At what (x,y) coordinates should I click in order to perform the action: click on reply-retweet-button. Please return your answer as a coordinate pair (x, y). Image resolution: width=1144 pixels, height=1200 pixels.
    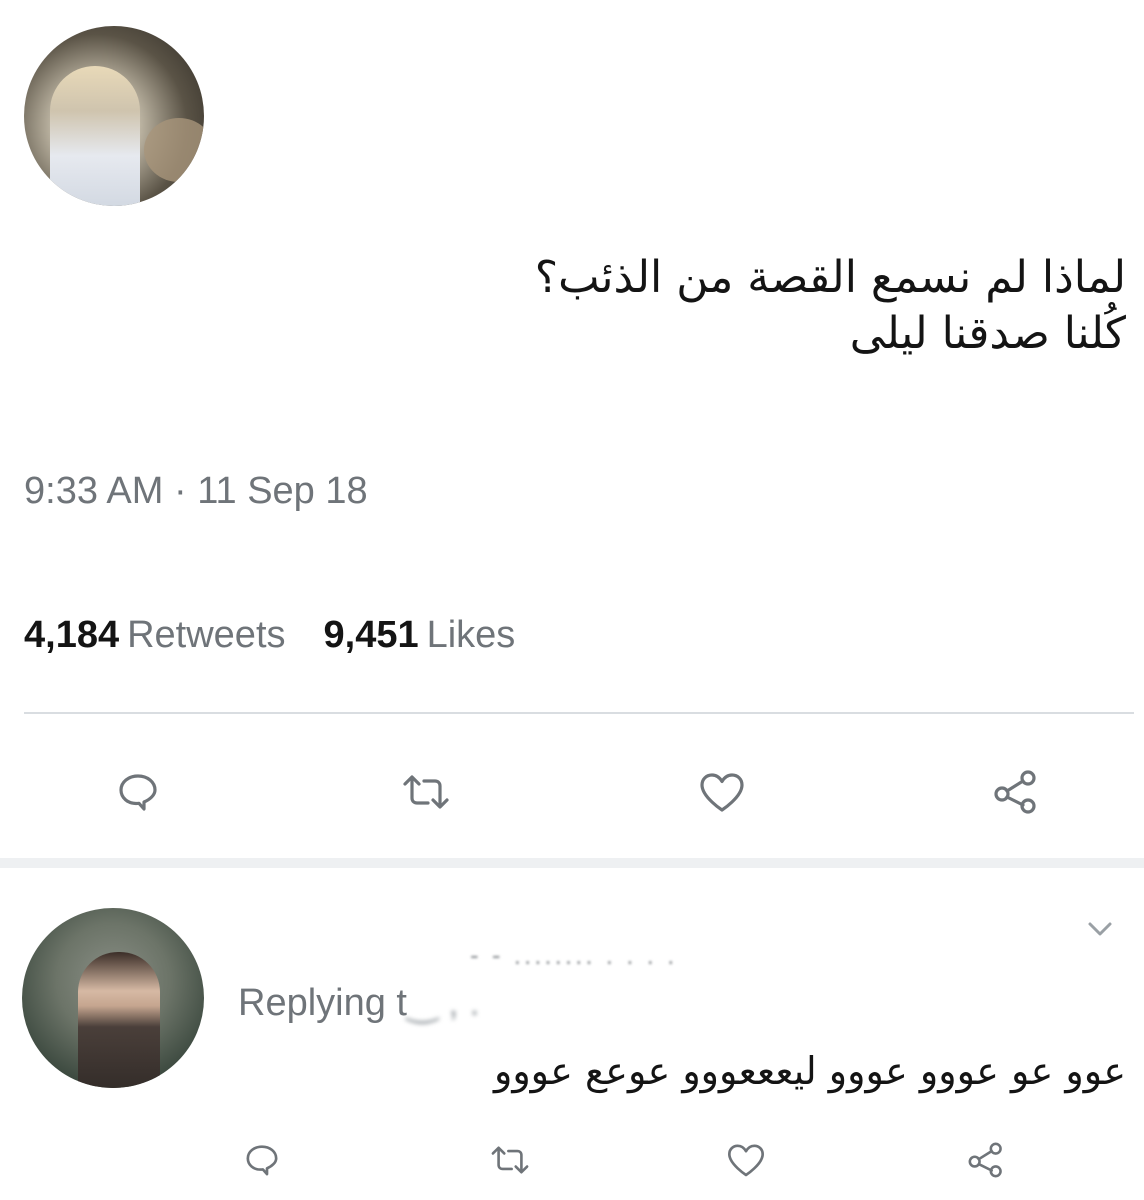
    Looking at the image, I should click on (510, 1160).